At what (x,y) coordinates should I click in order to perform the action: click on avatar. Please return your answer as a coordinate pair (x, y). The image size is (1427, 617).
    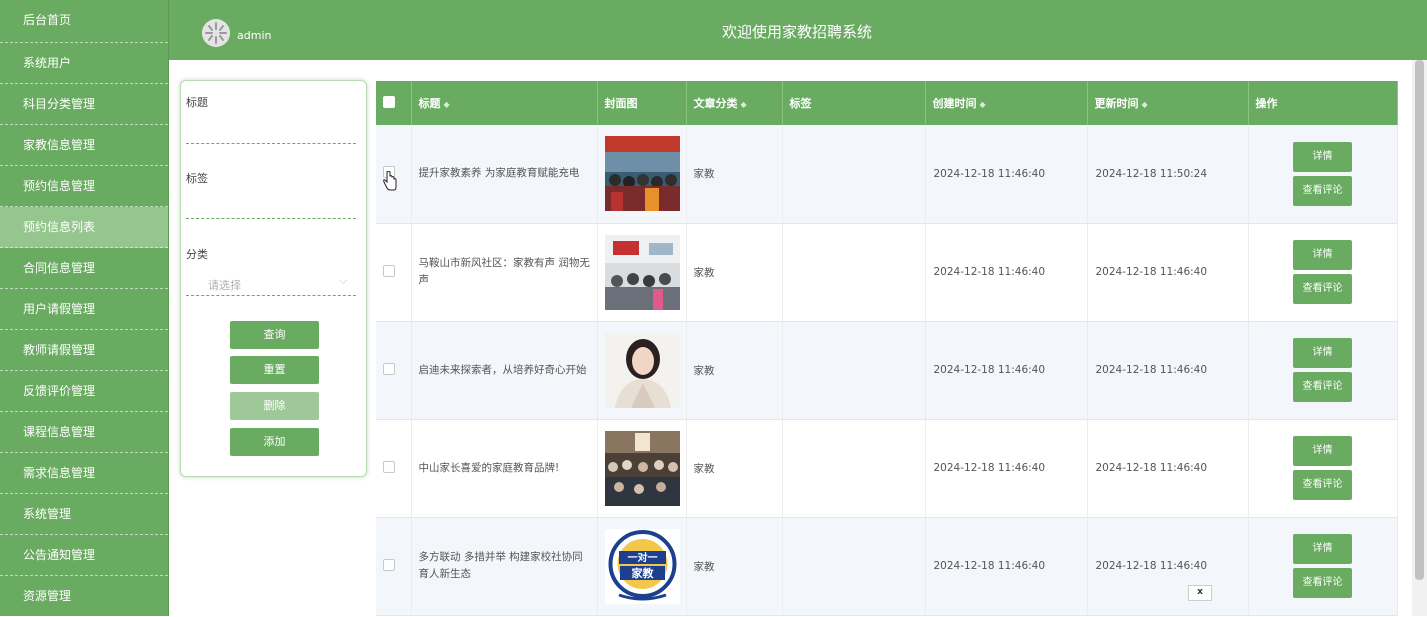
    Looking at the image, I should click on (216, 33).